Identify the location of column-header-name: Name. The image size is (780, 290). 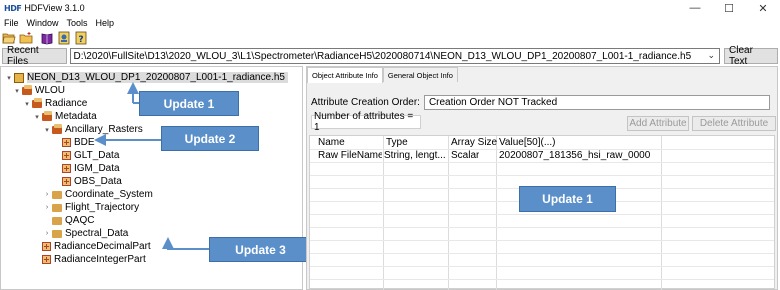
(331, 142).